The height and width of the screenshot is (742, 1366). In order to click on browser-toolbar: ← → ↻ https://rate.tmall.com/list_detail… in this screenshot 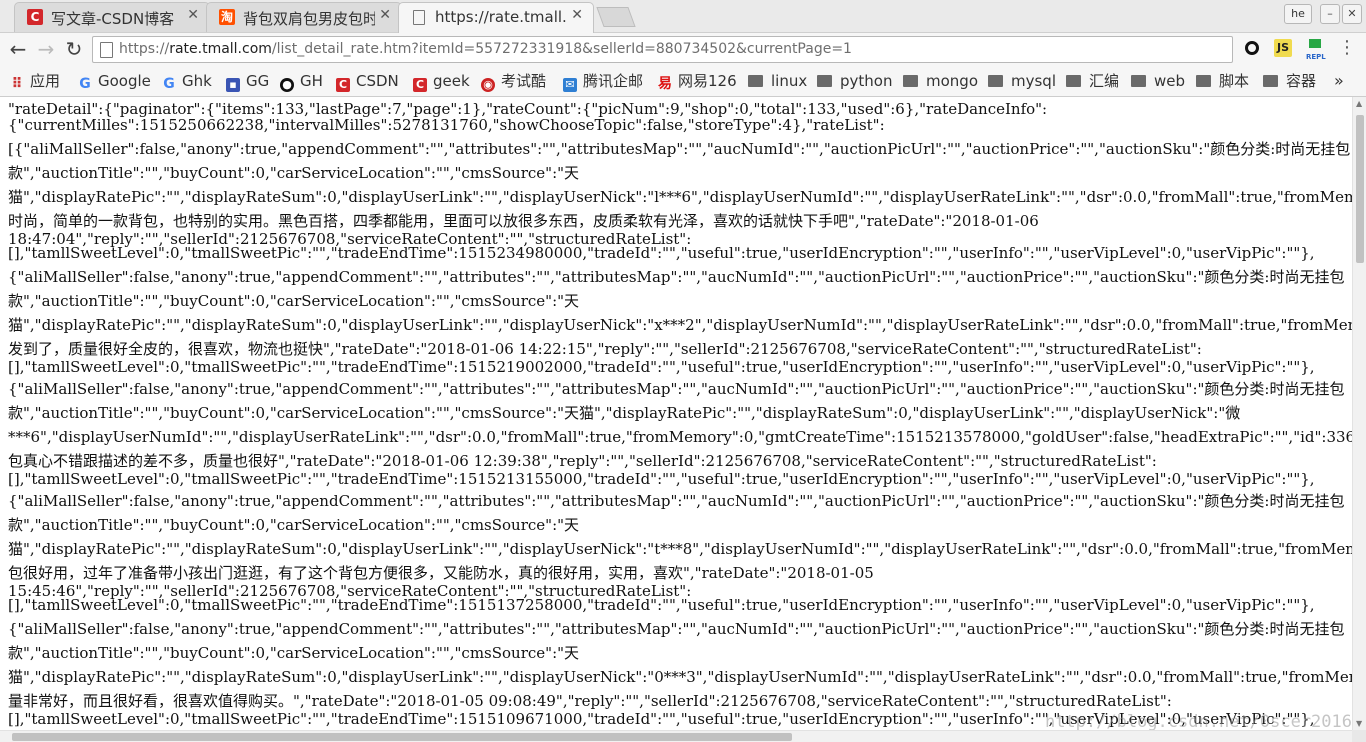, I will do `click(683, 49)`.